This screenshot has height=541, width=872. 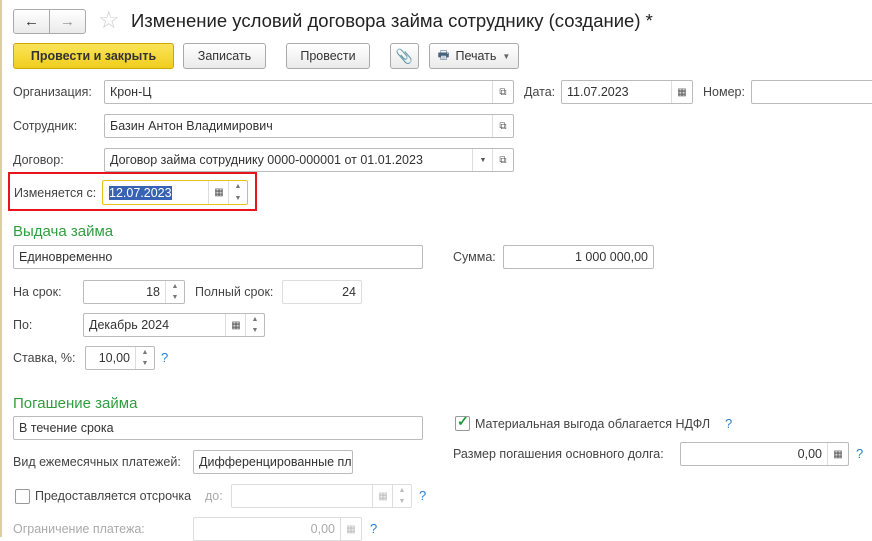 What do you see at coordinates (113, 496) in the screenshot?
I see `deferral-label: Предоставляется отсрочка` at bounding box center [113, 496].